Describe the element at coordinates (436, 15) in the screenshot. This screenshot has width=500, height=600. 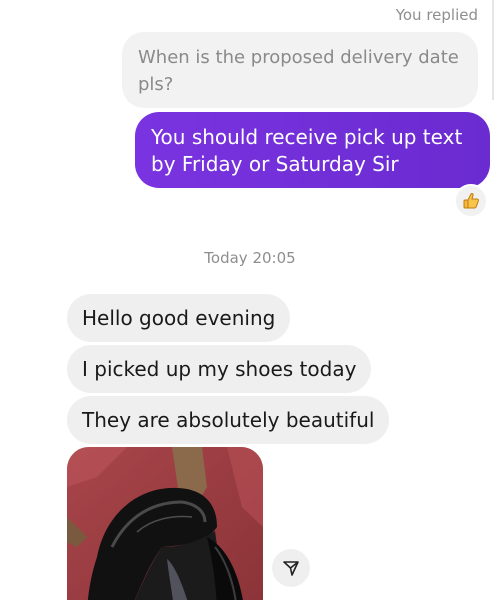
I see `reply-indicator: You replied` at that location.